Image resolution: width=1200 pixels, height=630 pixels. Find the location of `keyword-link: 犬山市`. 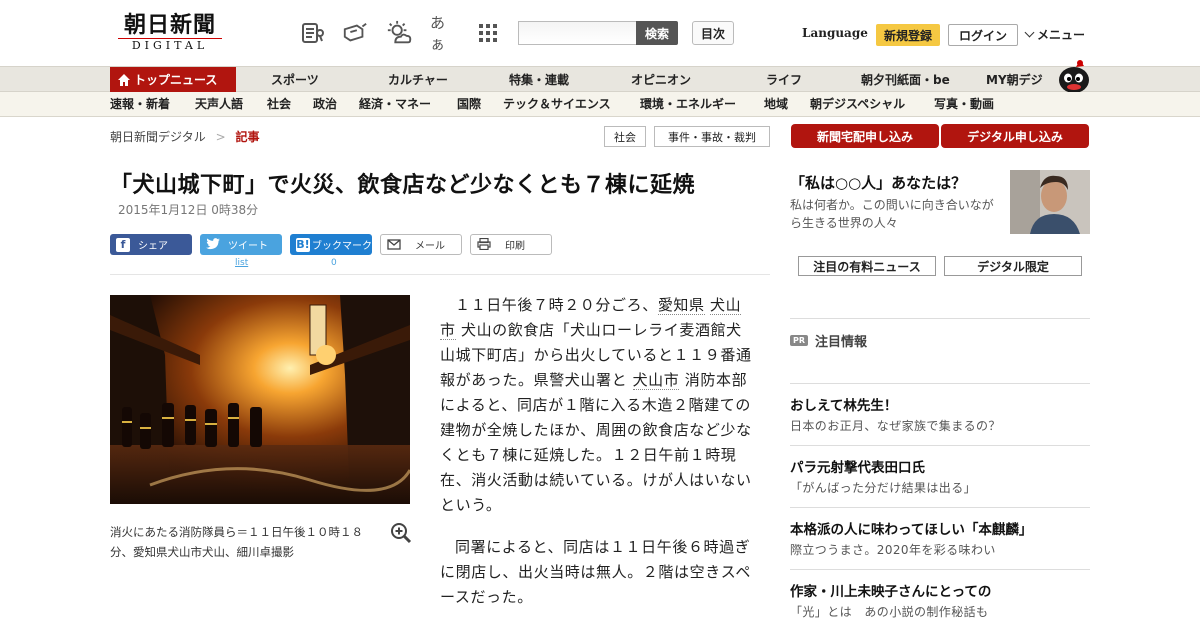

keyword-link: 犬山市 is located at coordinates (656, 380).